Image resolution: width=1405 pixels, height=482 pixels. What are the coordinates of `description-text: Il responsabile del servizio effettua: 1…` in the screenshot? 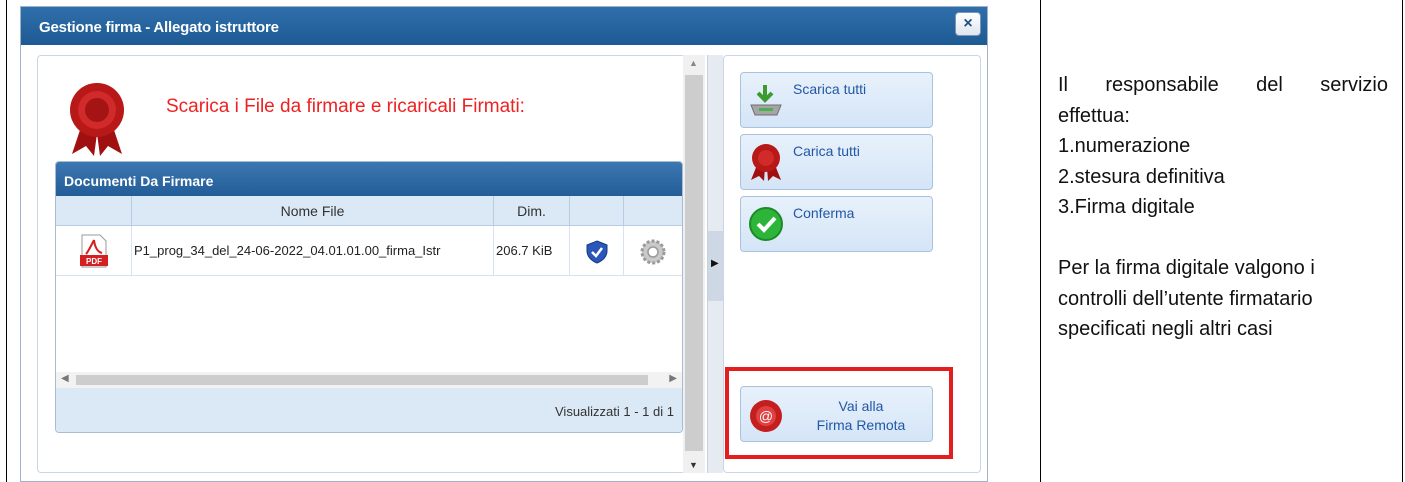 It's located at (1223, 207).